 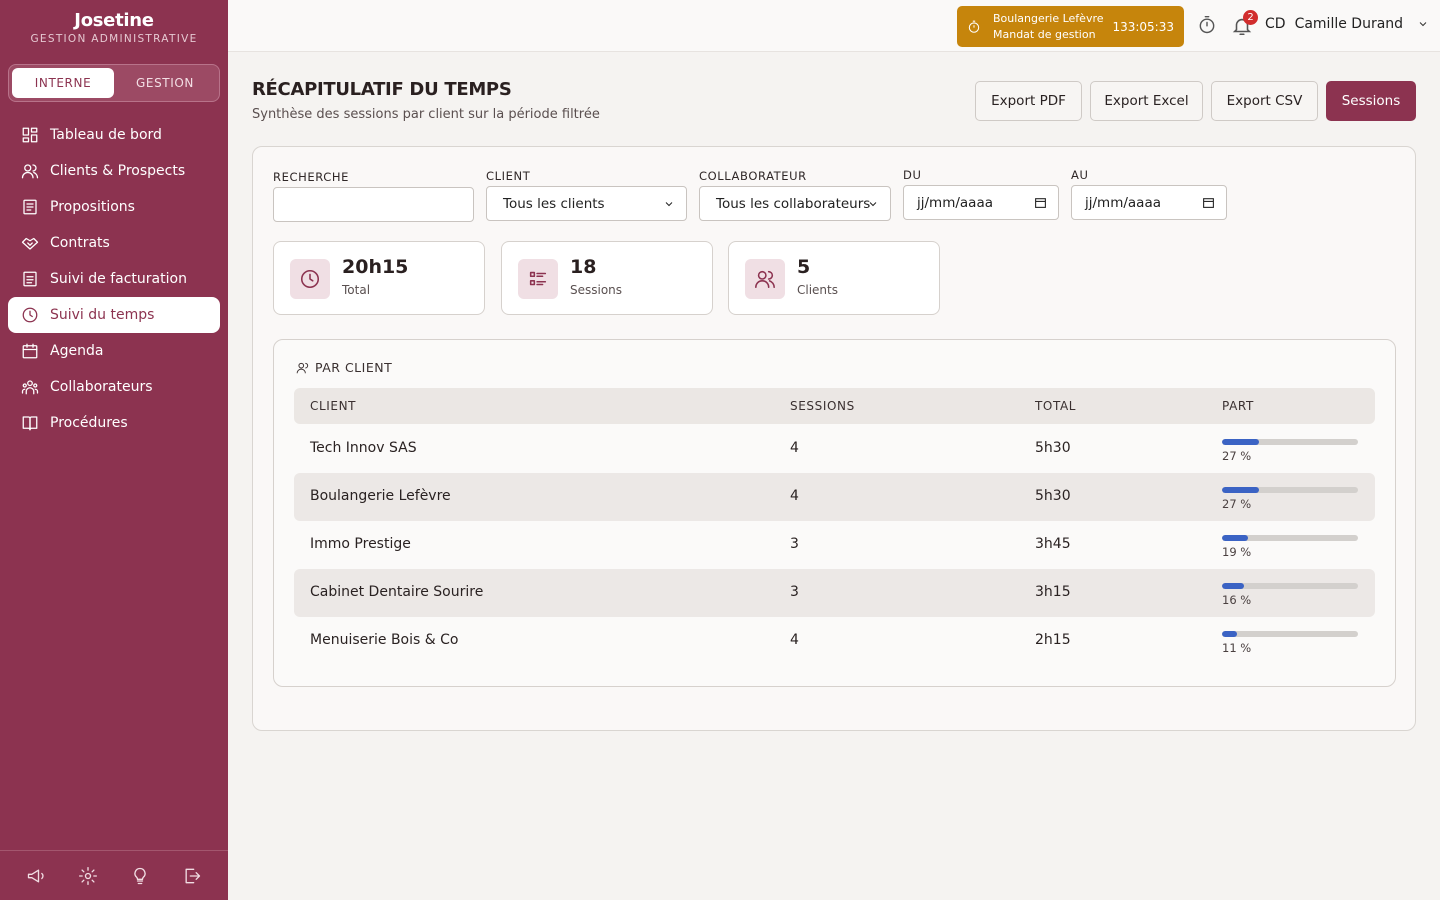 I want to click on nav-item-tableau-de-bord: Tableau de bord, so click(x=114, y=135).